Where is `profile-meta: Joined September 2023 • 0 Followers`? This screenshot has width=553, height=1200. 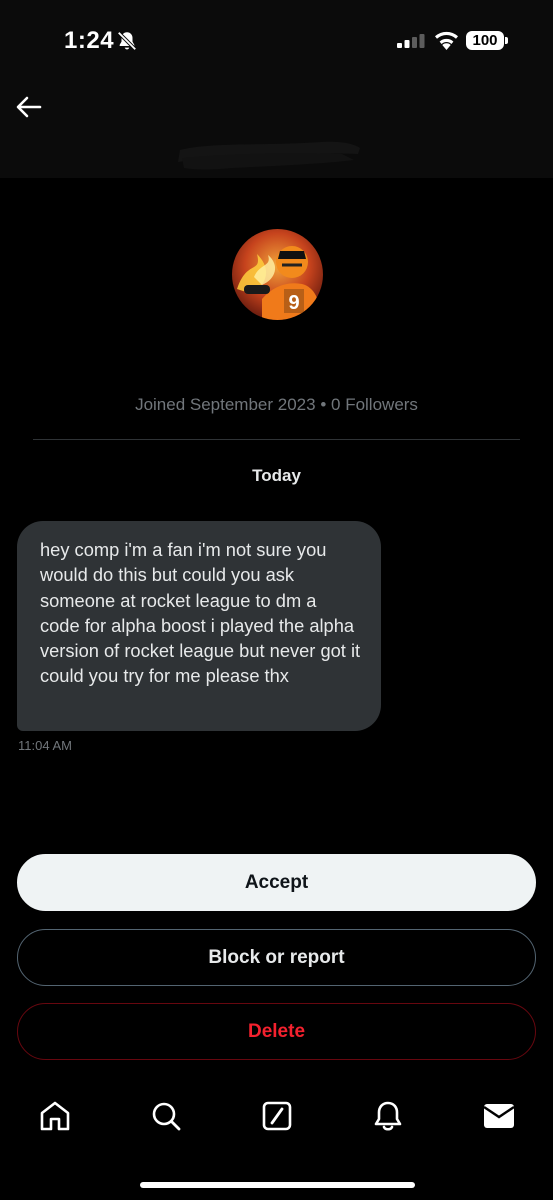
profile-meta: Joined September 2023 • 0 Followers is located at coordinates (276, 405).